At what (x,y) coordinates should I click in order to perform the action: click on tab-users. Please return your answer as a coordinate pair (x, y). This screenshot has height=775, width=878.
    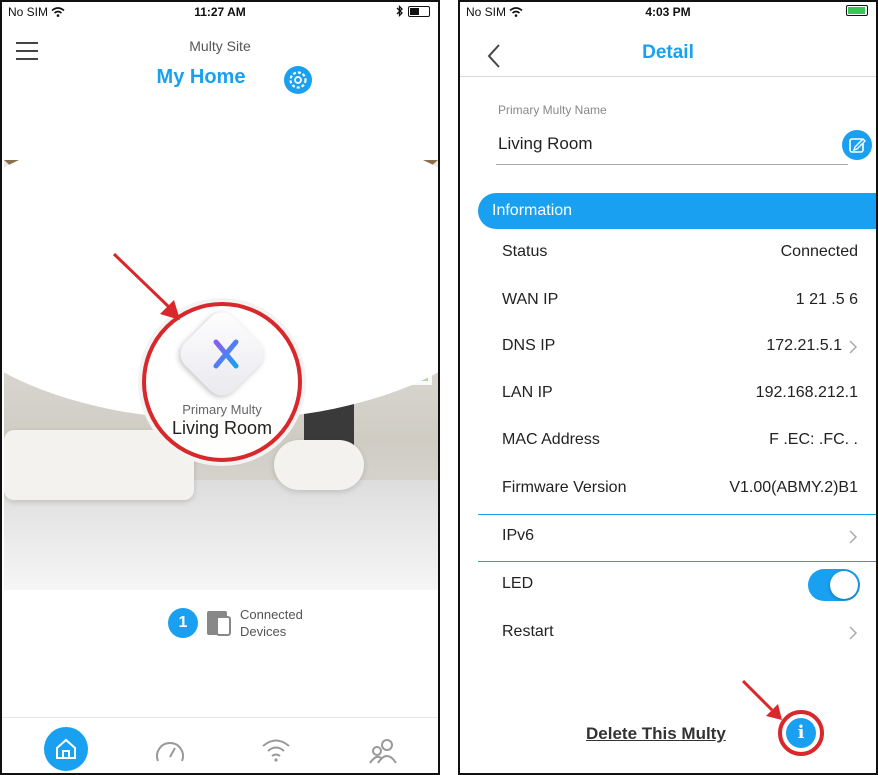
    Looking at the image, I should click on (384, 748).